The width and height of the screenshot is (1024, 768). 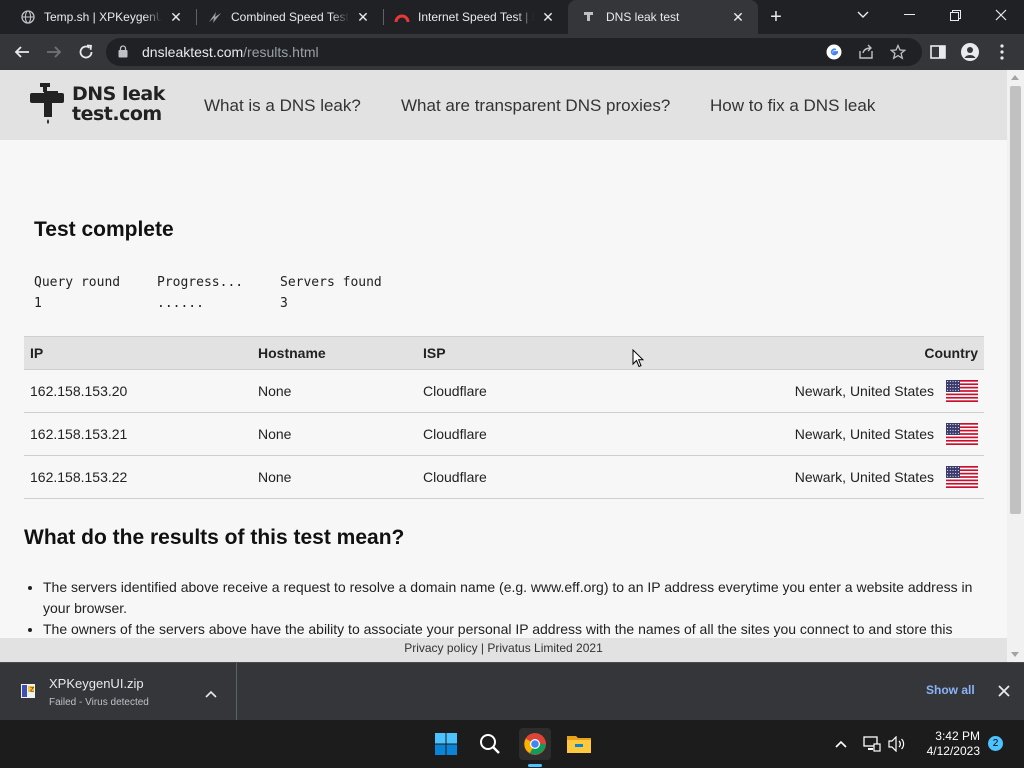 I want to click on logo-line-1: DNS leak, so click(x=118, y=94).